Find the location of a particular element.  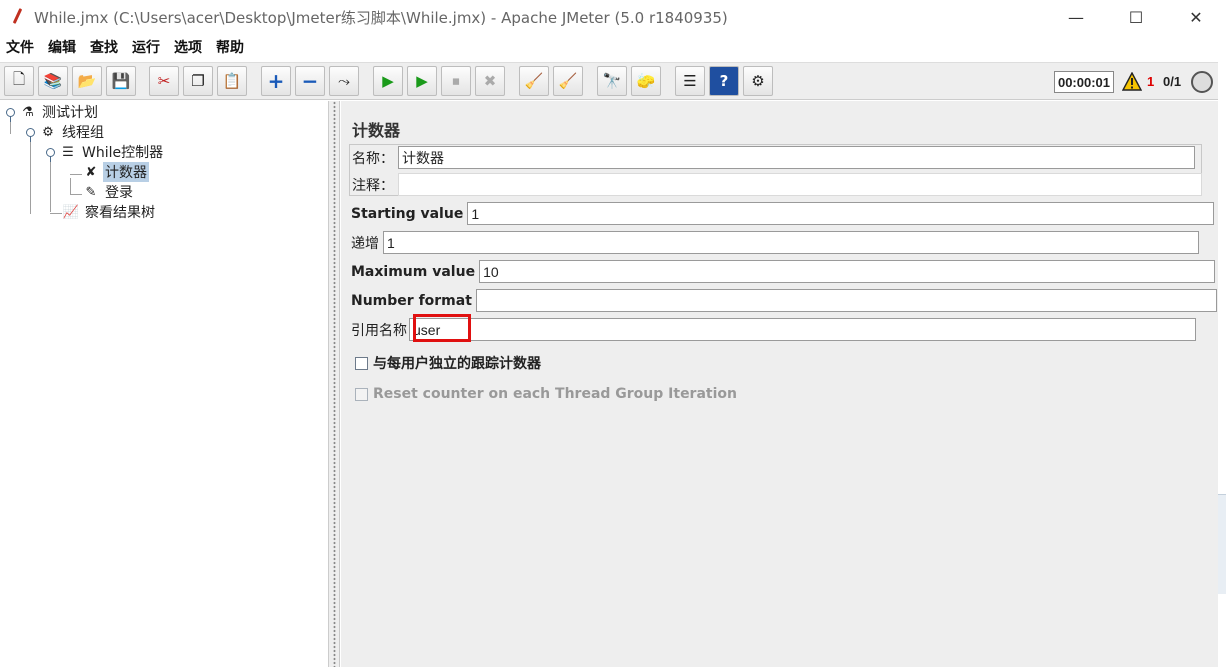

comment-row: 注释： is located at coordinates (777, 184).